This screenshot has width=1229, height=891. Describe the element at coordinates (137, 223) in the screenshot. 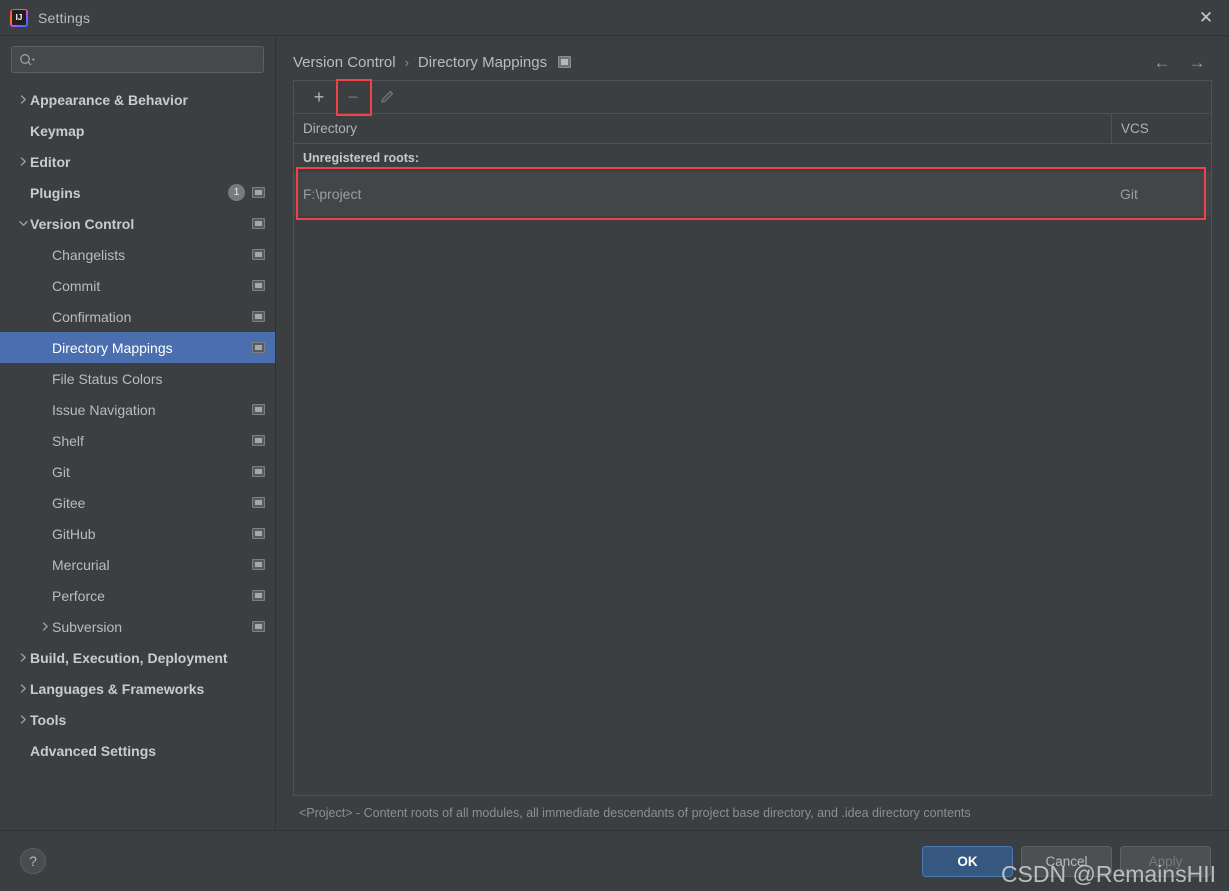

I see `sidebar-item-version-control: Version Control` at that location.